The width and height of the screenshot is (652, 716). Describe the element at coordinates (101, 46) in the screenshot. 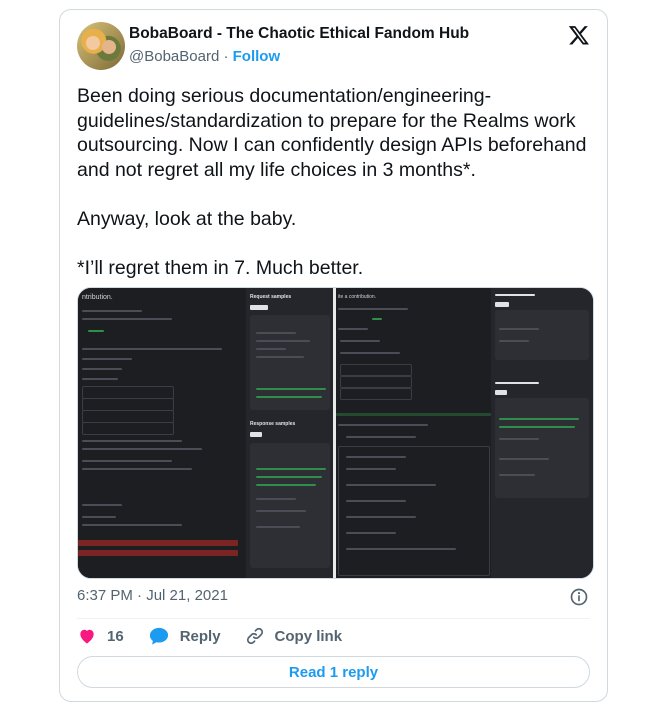

I see `author-avatar` at that location.